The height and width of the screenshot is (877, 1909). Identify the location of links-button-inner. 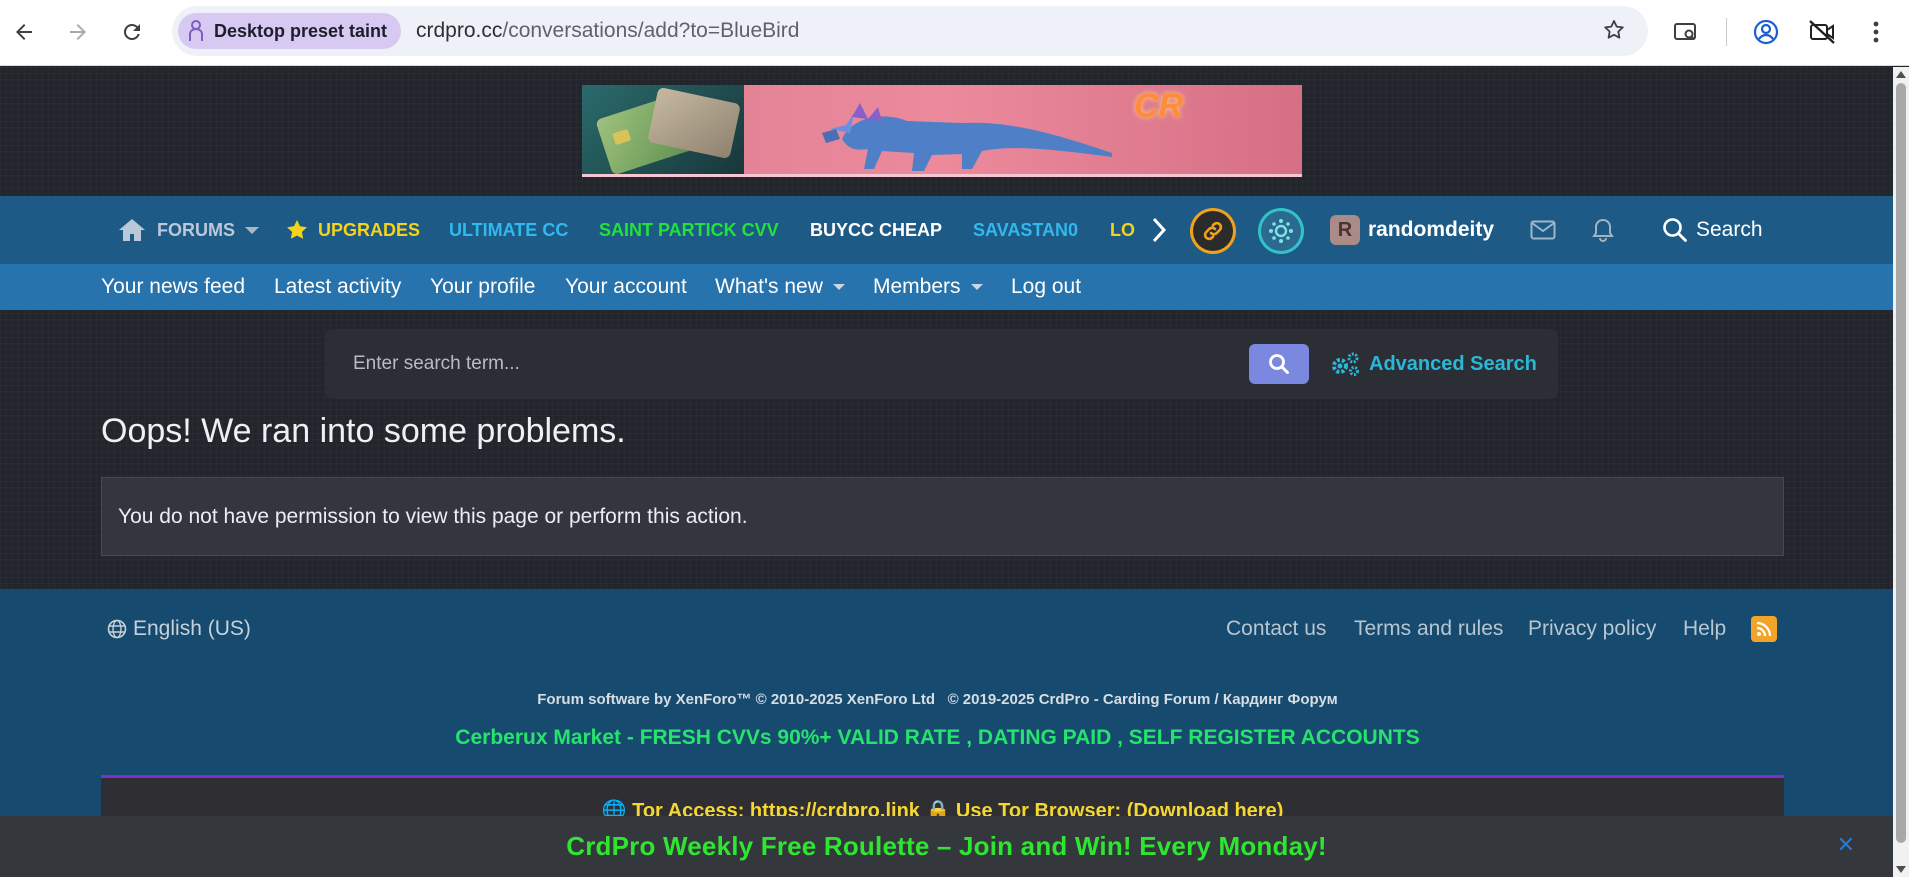
(1213, 231).